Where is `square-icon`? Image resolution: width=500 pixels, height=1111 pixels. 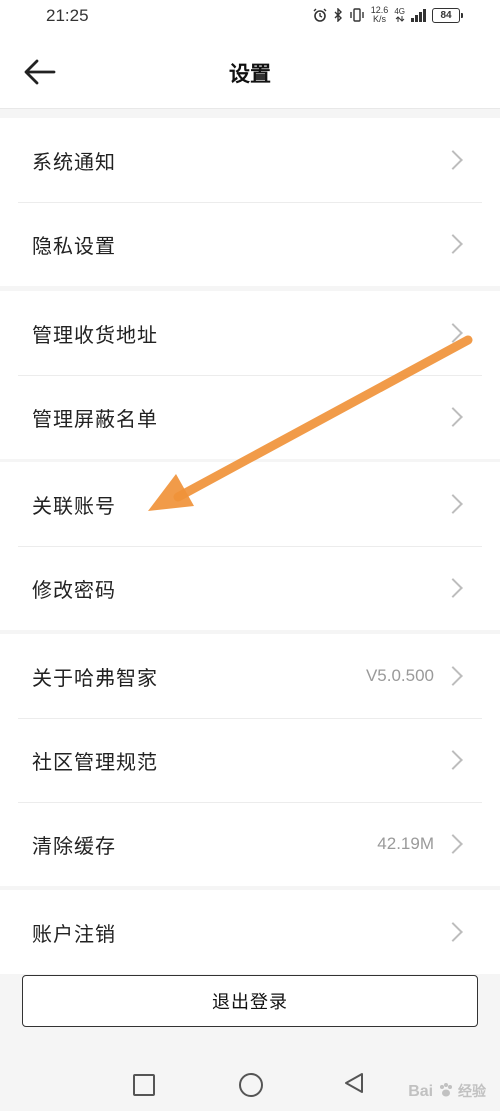 square-icon is located at coordinates (144, 1085).